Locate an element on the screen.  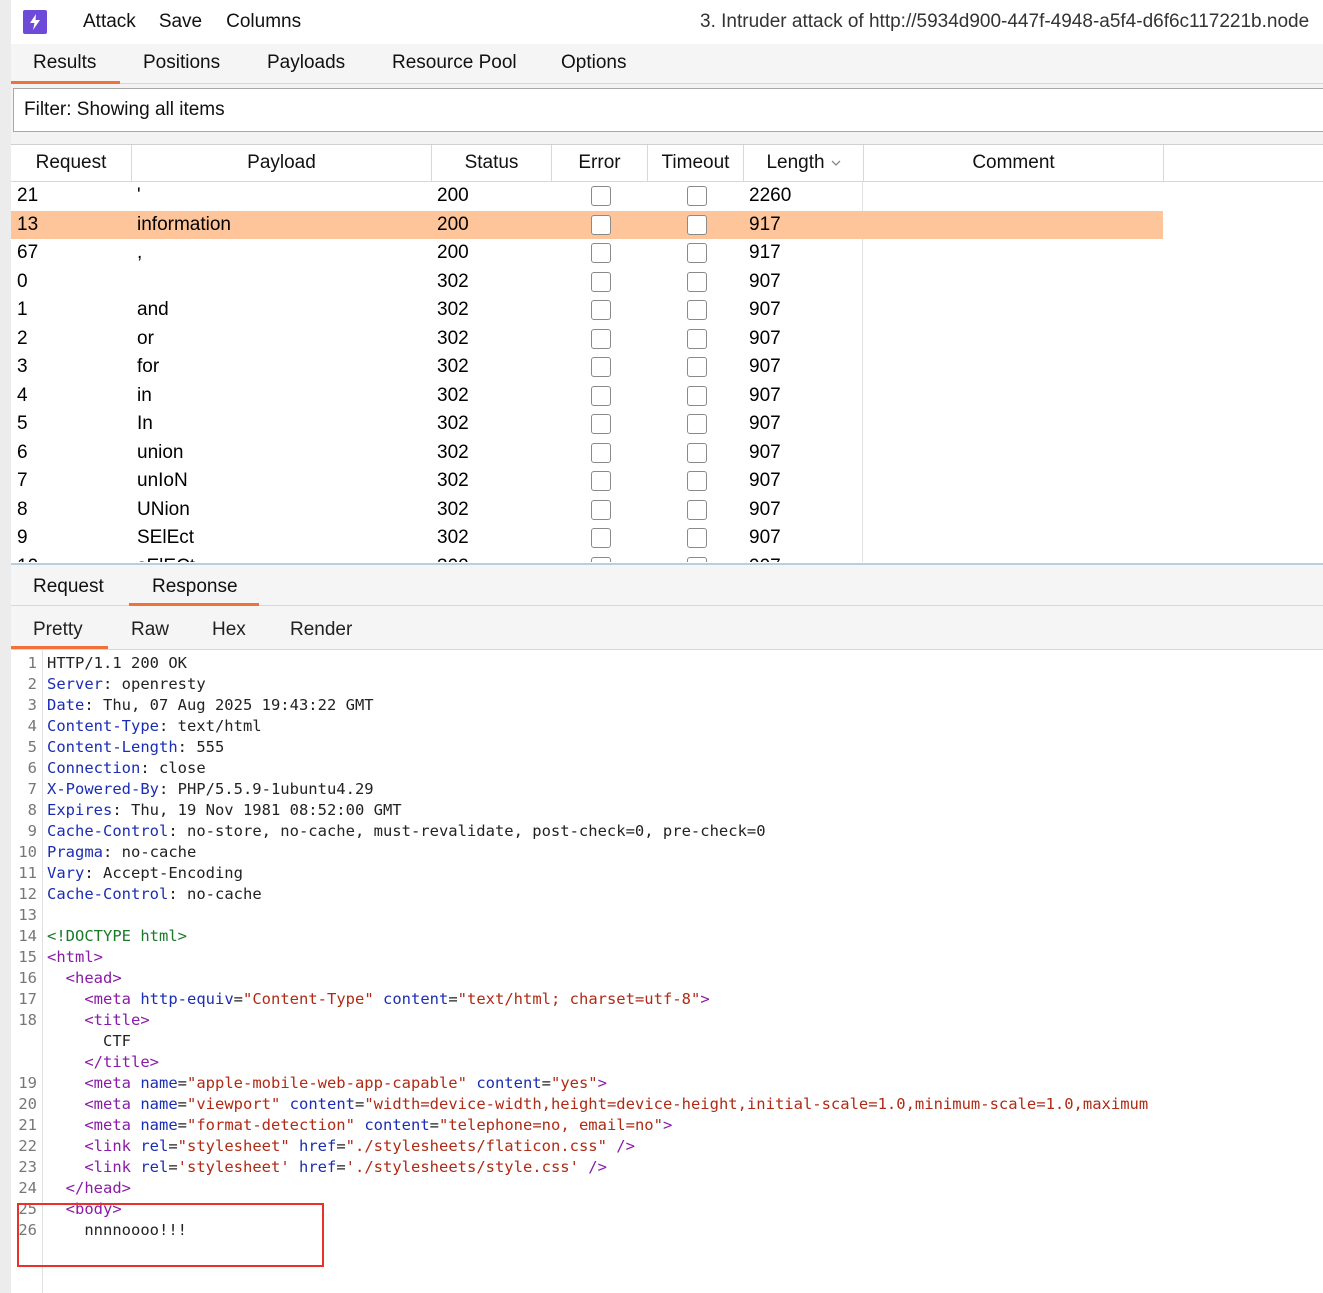
tab-pretty: Pretty is located at coordinates (59, 627).